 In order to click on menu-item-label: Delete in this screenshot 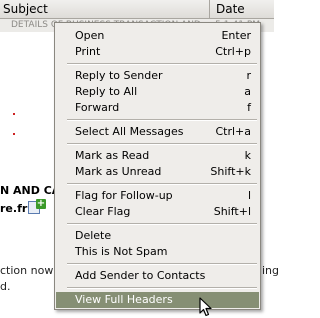, I will do `click(93, 235)`.